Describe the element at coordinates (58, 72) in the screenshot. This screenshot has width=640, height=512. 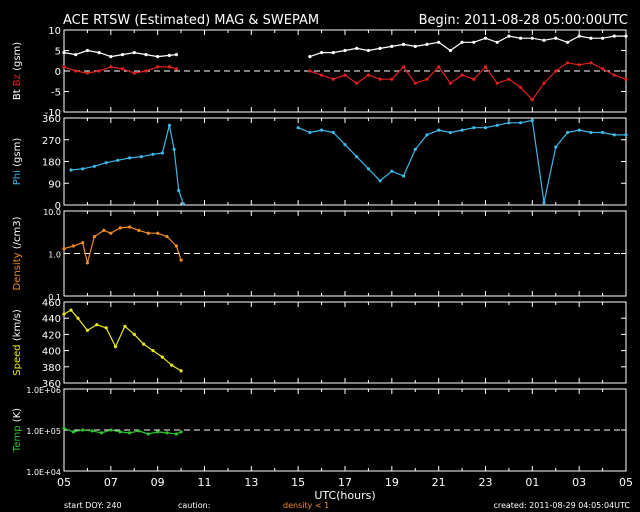
I see `mag-y-tick-label: 0` at that location.